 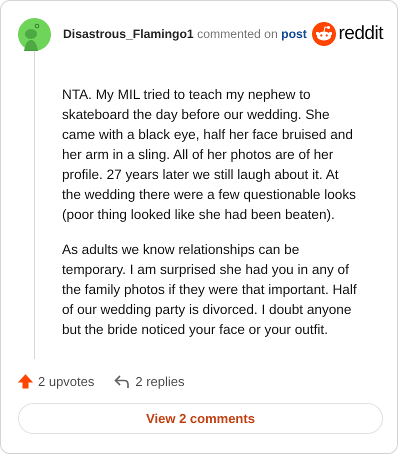 I want to click on reply-count: 2 replies, so click(x=160, y=381).